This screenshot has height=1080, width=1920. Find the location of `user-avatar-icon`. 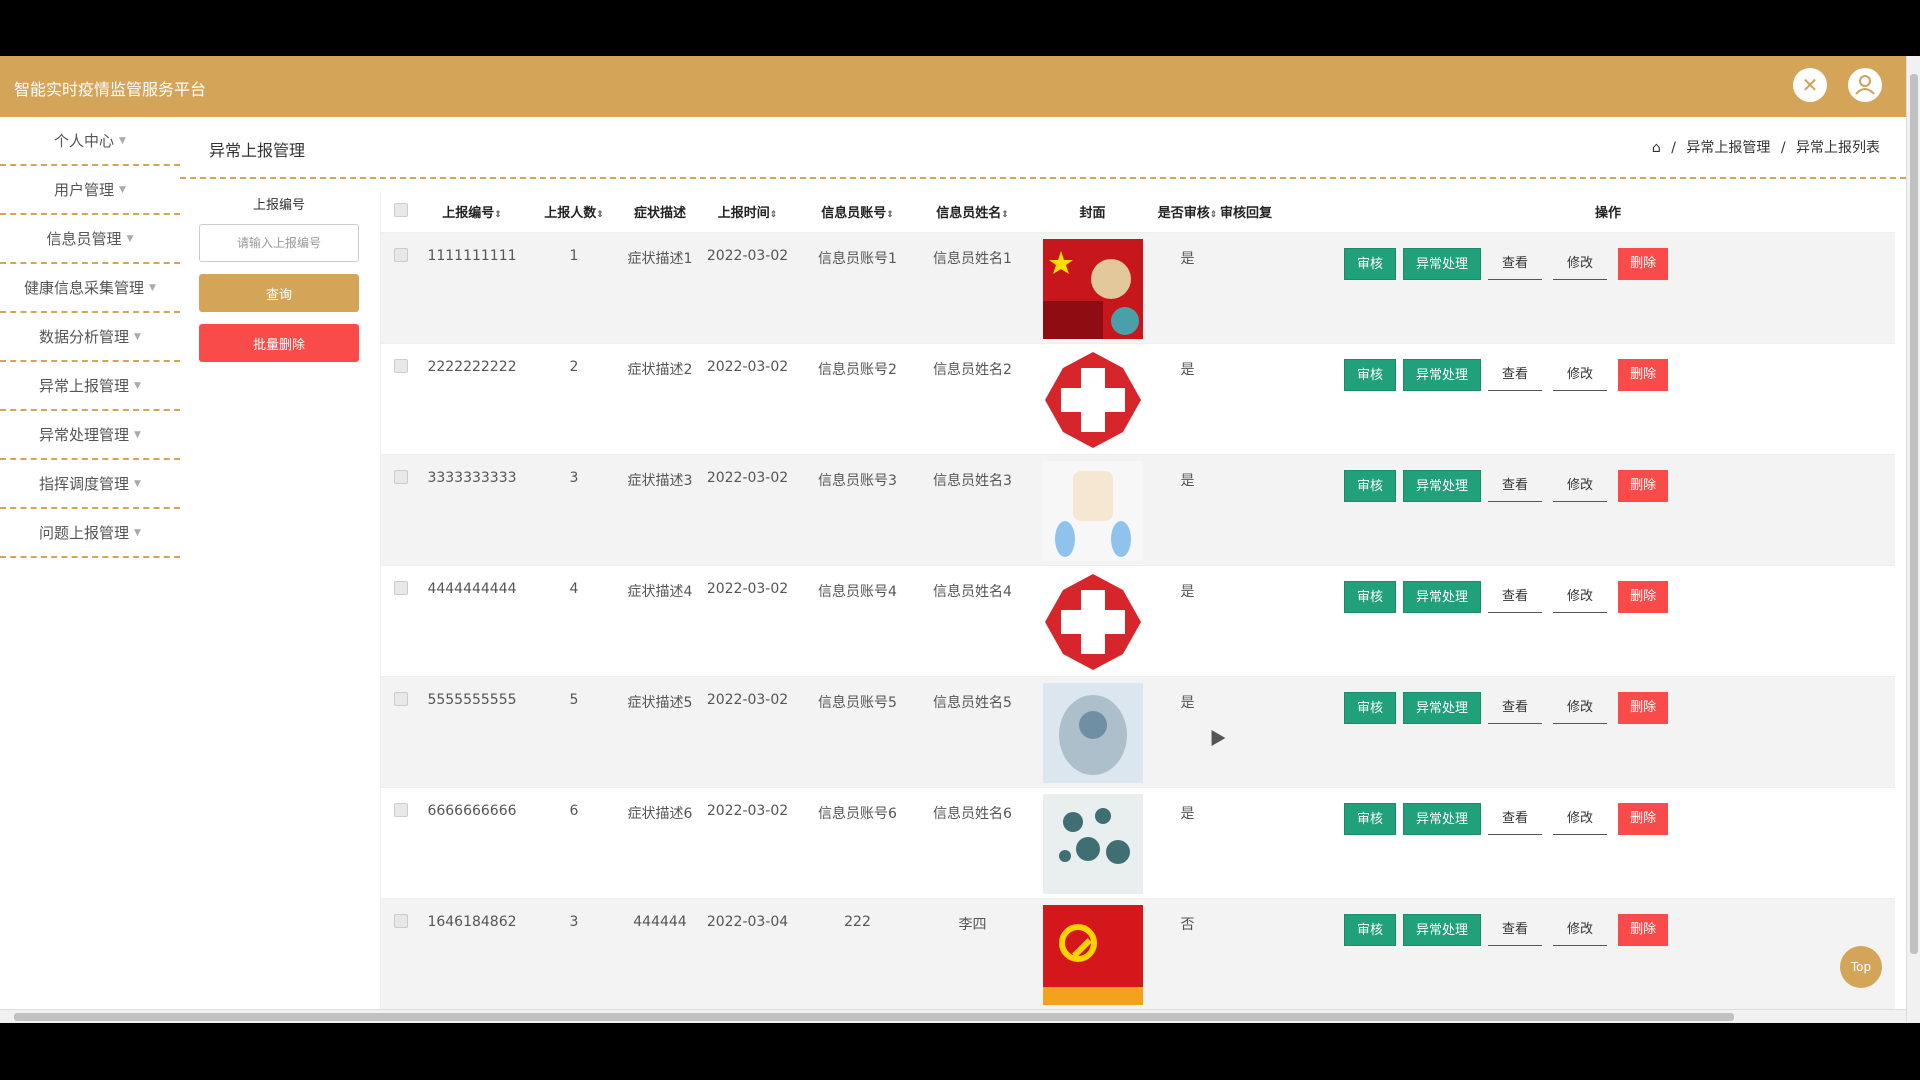

user-avatar-icon is located at coordinates (1865, 85).